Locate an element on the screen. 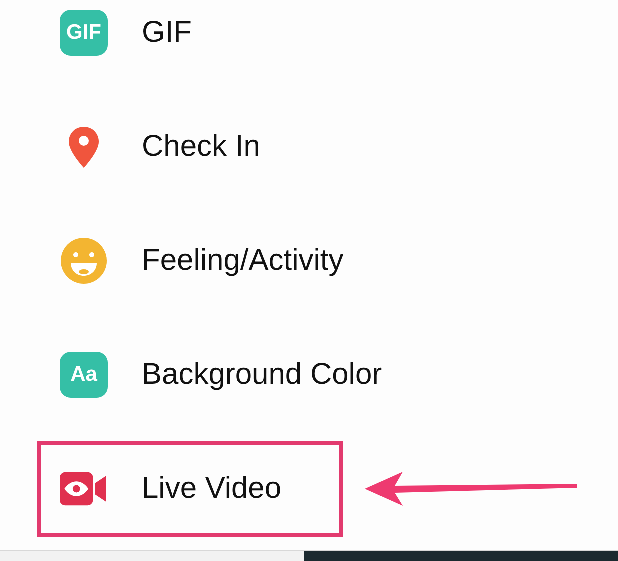  smiley-icon is located at coordinates (84, 261).